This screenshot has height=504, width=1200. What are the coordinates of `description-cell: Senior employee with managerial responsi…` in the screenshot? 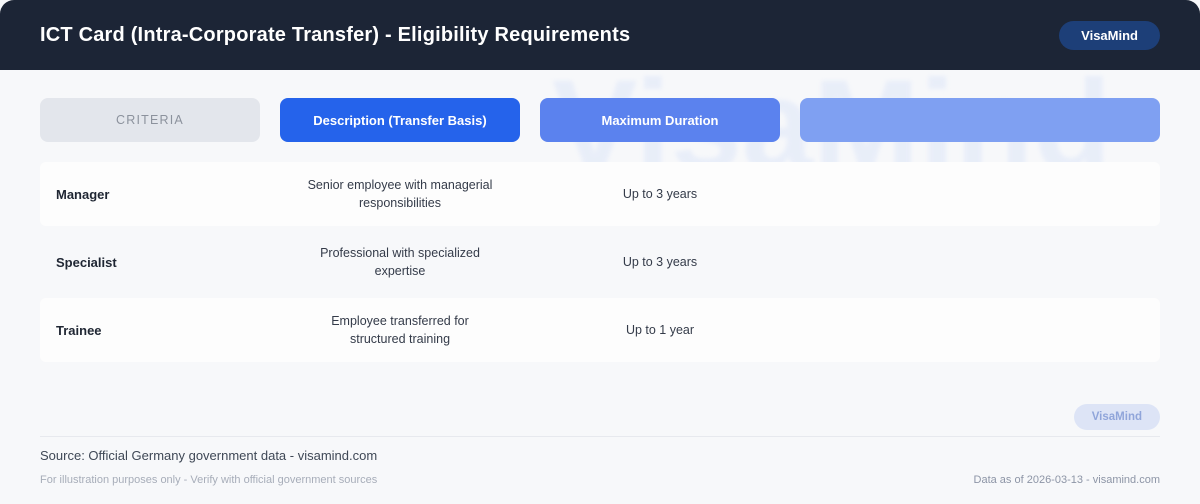 It's located at (400, 193).